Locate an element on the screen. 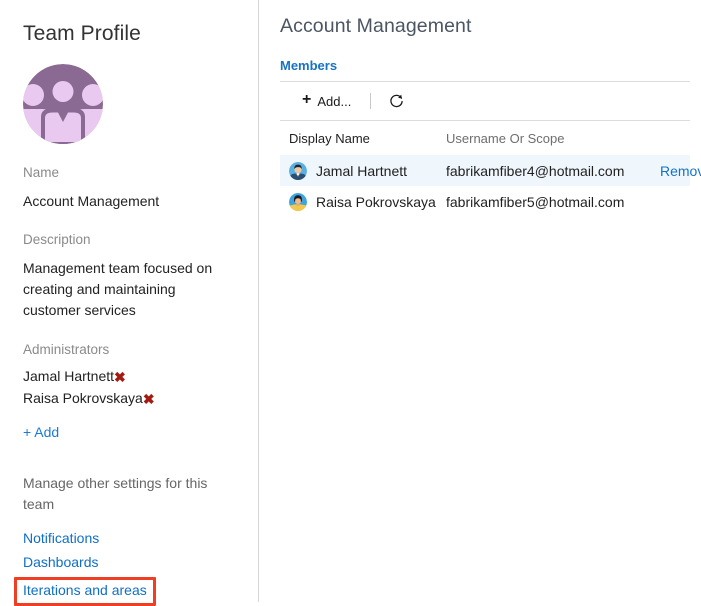 Image resolution: width=701 pixels, height=606 pixels. administrator-name: Jamal Hartnett is located at coordinates (69, 376).